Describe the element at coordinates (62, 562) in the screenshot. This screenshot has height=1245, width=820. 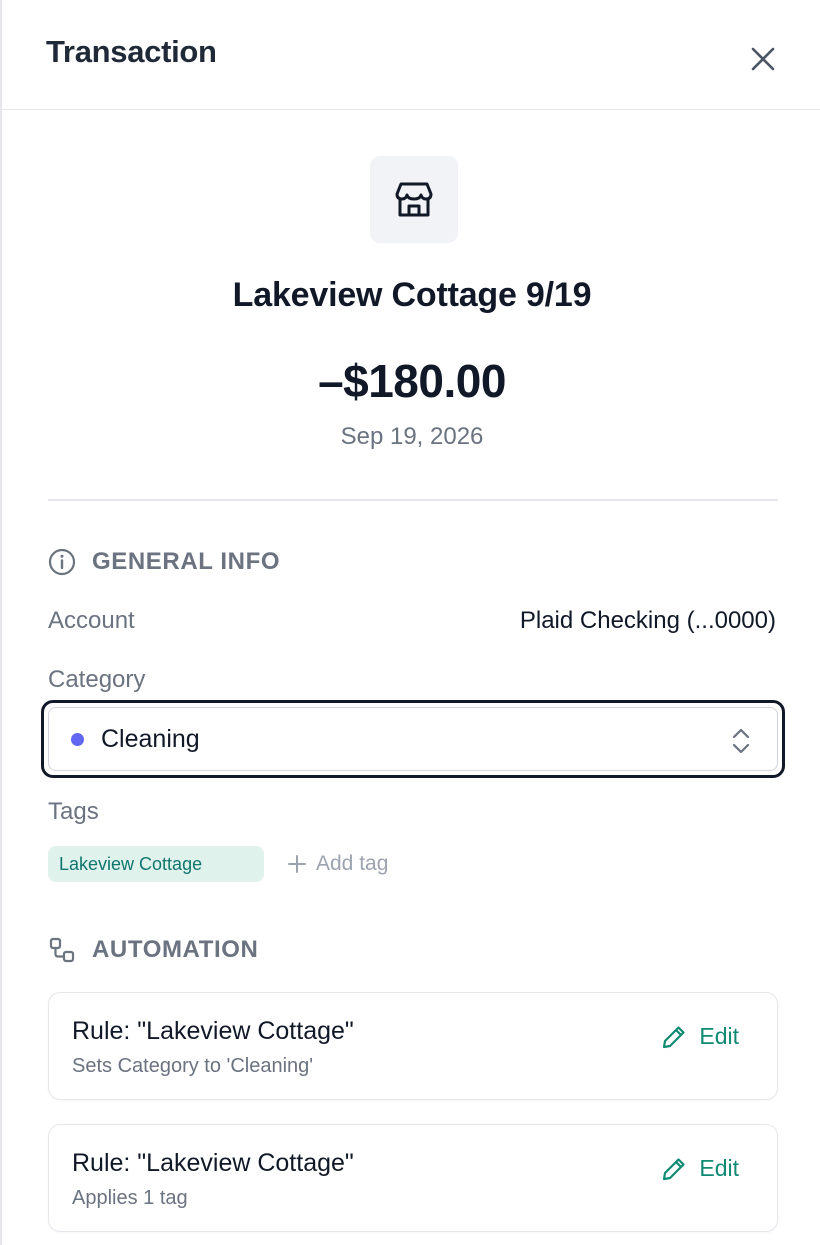
I see `info-circle-icon` at that location.